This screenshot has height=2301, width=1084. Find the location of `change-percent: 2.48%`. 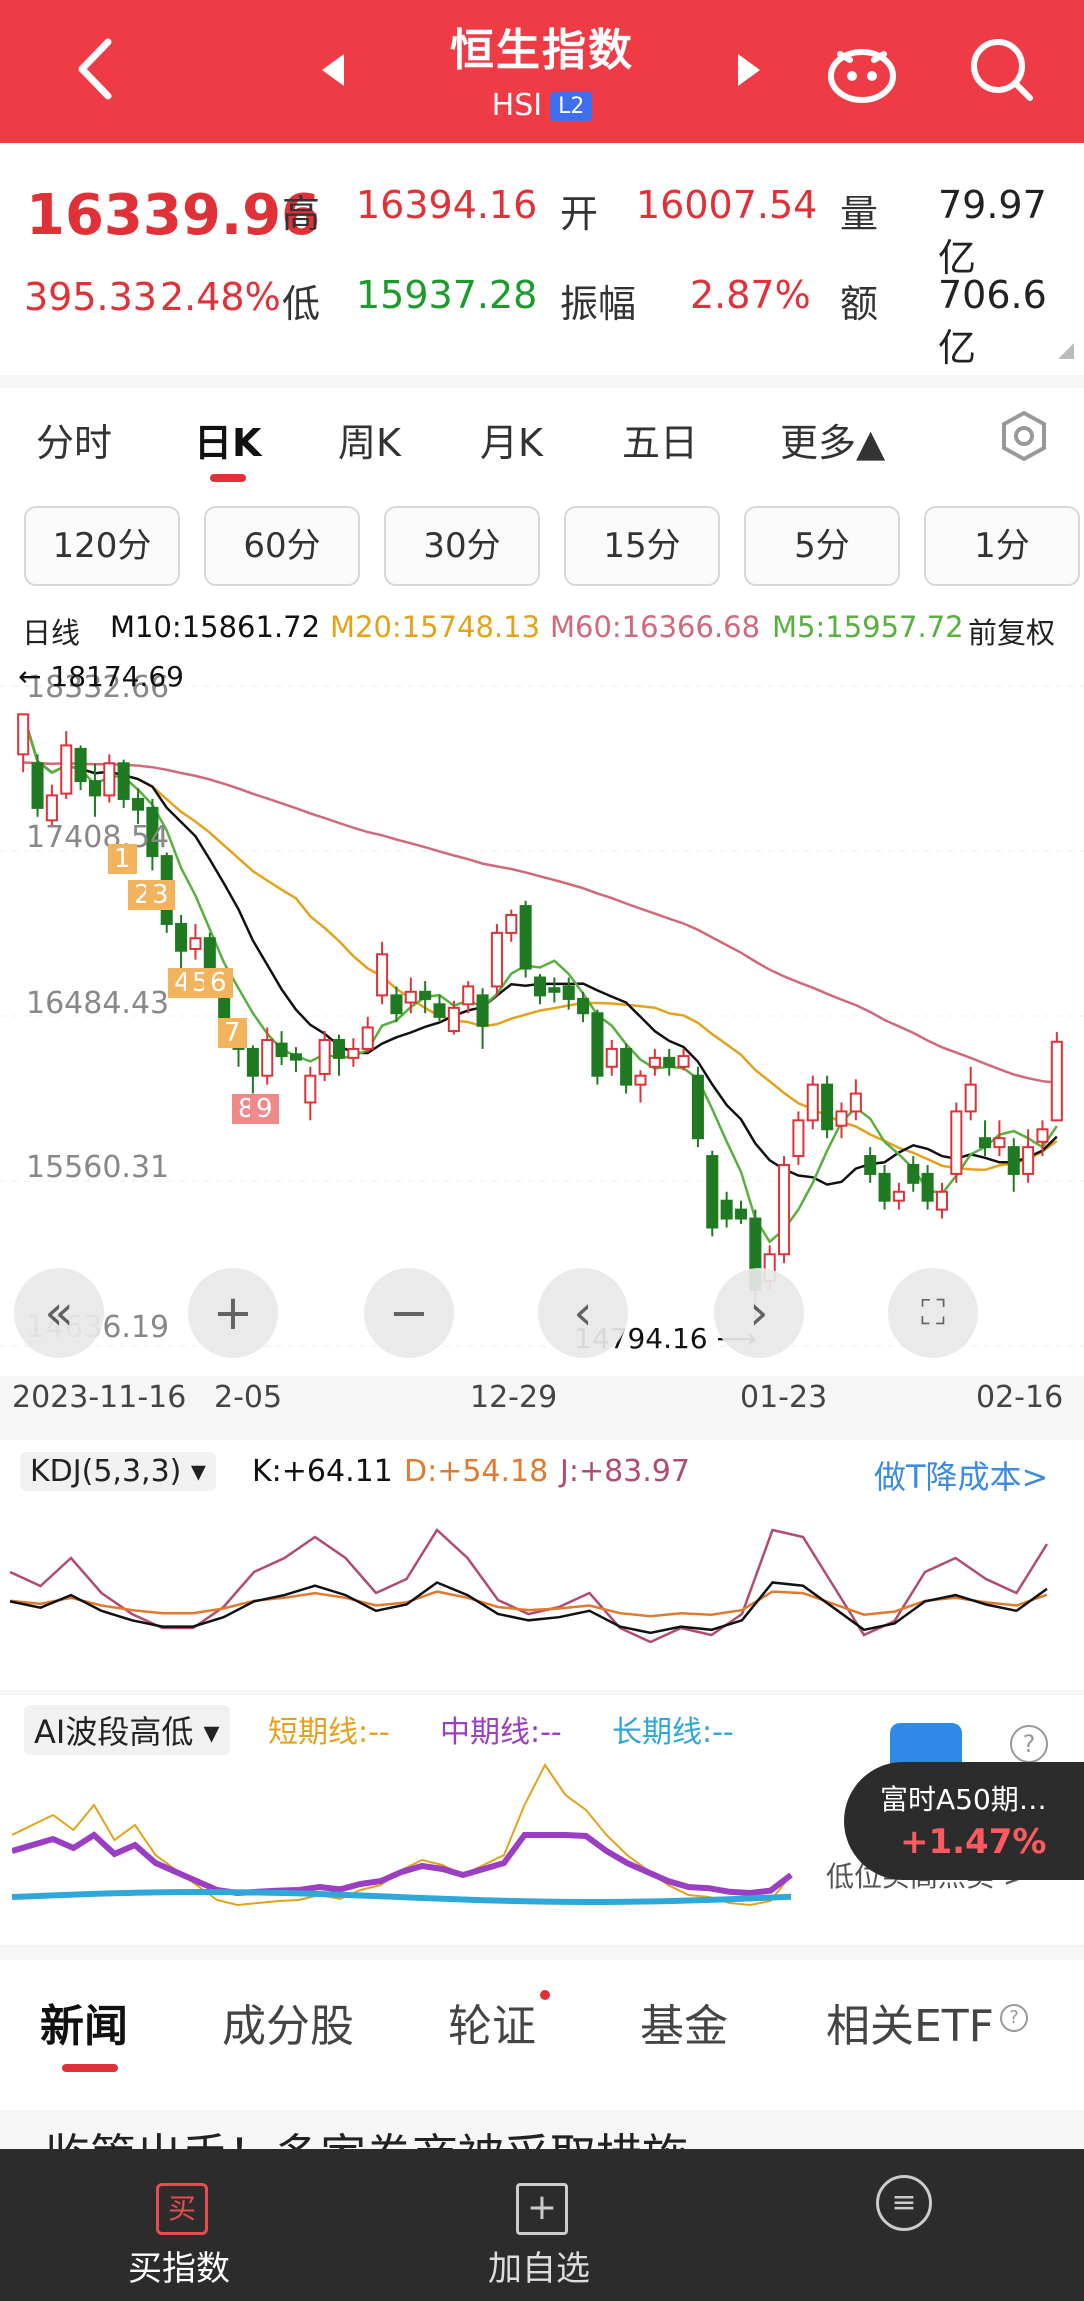

change-percent: 2.48% is located at coordinates (220, 297).